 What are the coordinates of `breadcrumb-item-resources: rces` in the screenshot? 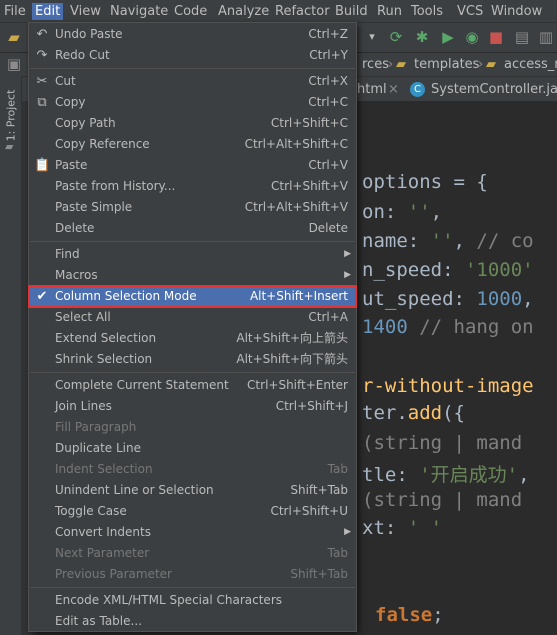 It's located at (375, 65).